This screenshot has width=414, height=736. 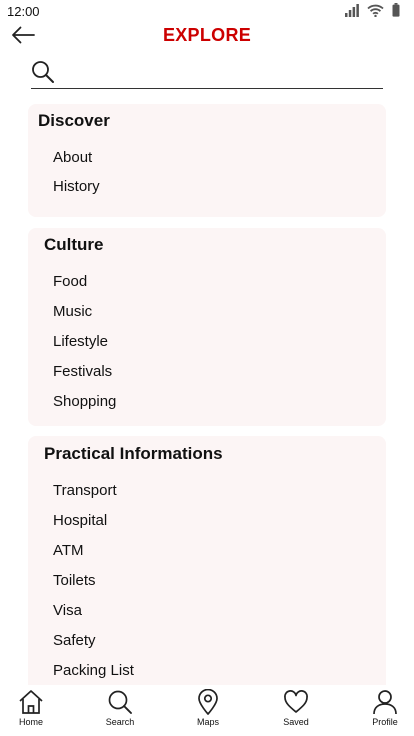 I want to click on list-item-lifestyle: Lifestyle, so click(x=80, y=341).